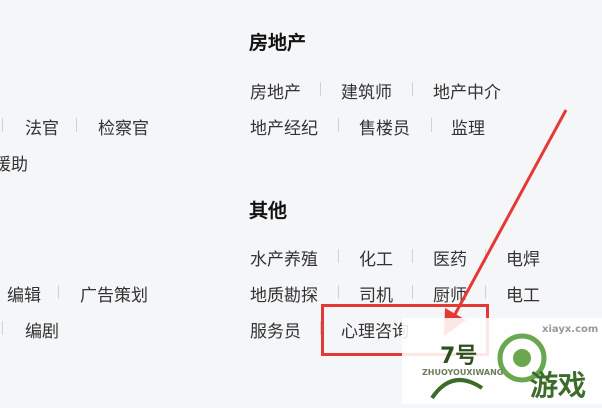 This screenshot has width=602, height=408. I want to click on watermark-logo: 7号 xiayx.com ZHUOYOUXIWANG 游戏, so click(502, 361).